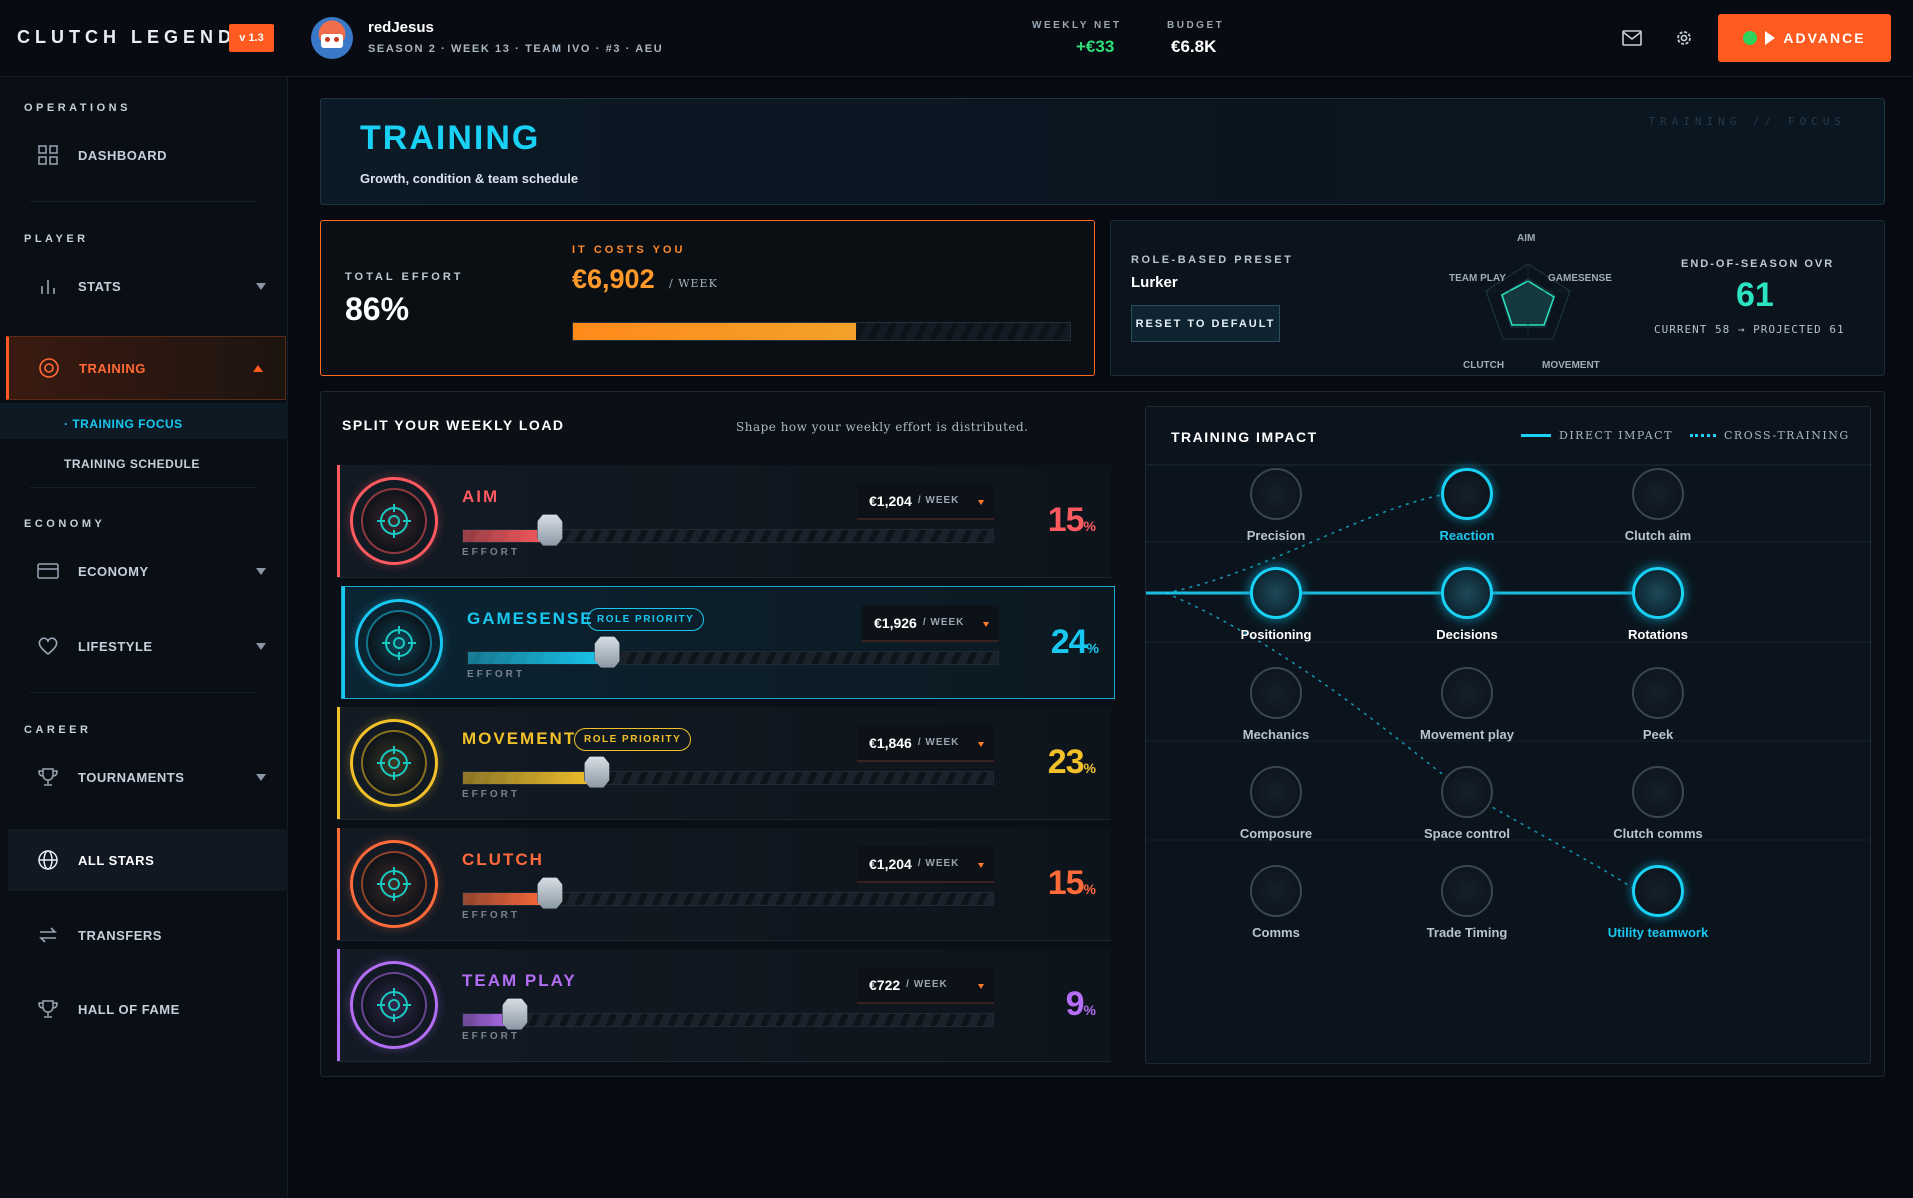 The height and width of the screenshot is (1198, 1913). Describe the element at coordinates (49, 368) in the screenshot. I see `target-icon` at that location.